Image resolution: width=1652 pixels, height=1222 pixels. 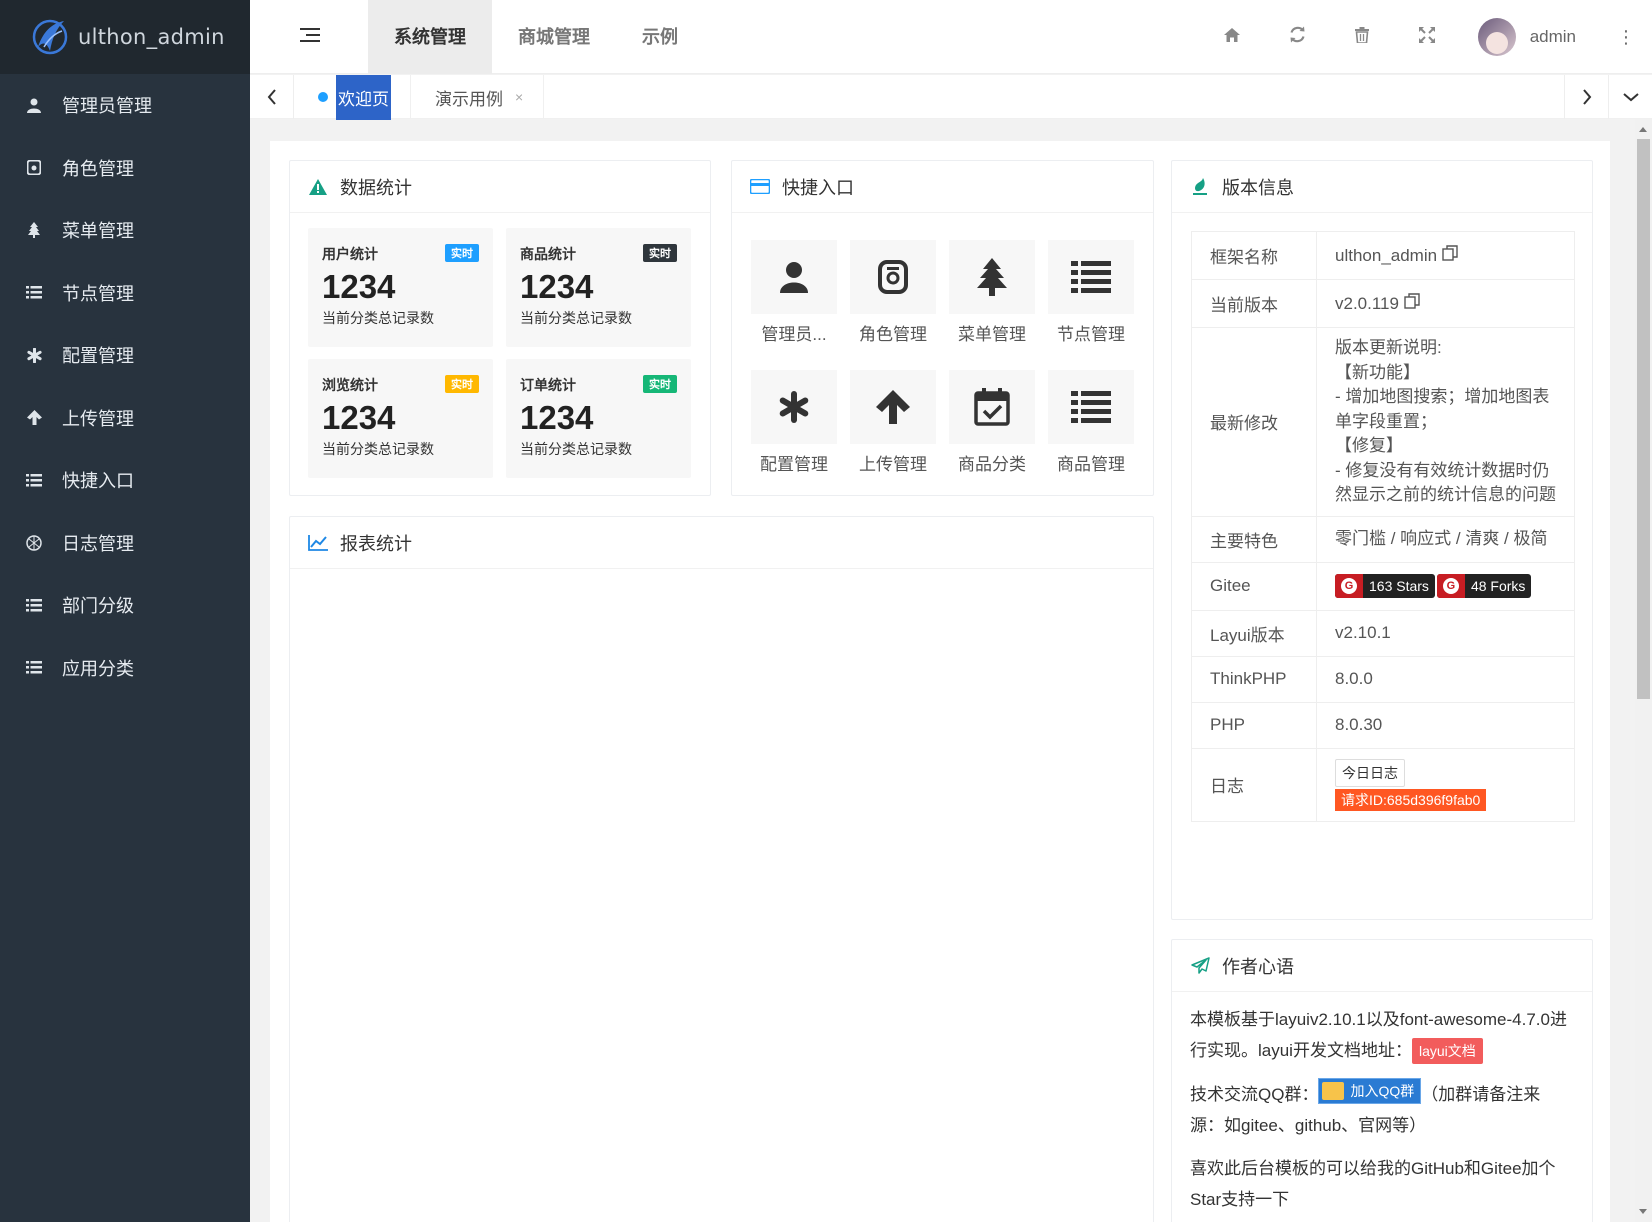 What do you see at coordinates (98, 356) in the screenshot?
I see `sidebar-item-label: 配置管理` at bounding box center [98, 356].